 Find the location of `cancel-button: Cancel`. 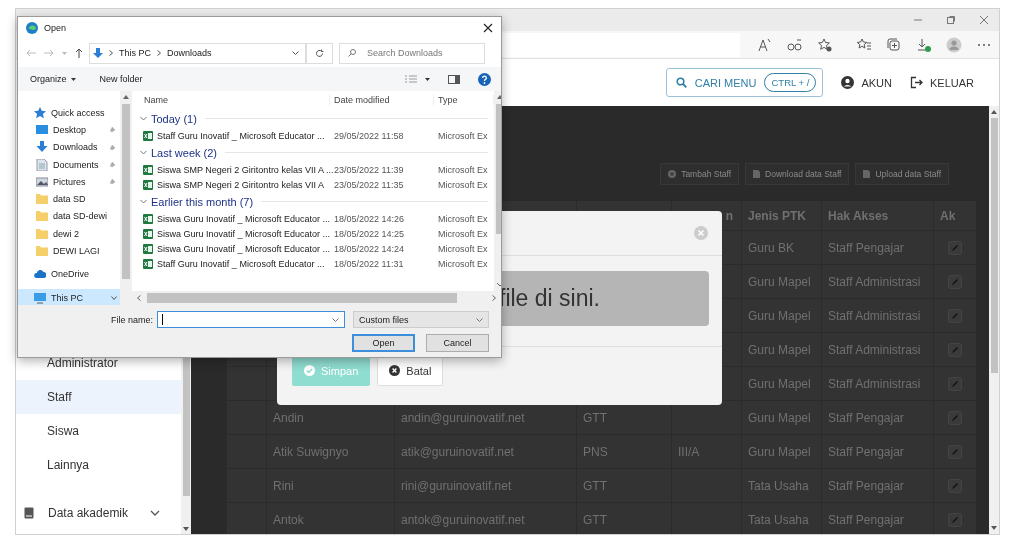

cancel-button: Cancel is located at coordinates (457, 343).